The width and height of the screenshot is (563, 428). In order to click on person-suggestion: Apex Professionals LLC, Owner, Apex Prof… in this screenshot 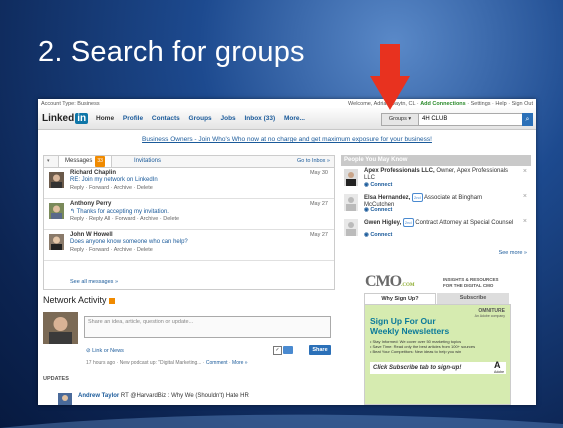, I will do `click(436, 178)`.